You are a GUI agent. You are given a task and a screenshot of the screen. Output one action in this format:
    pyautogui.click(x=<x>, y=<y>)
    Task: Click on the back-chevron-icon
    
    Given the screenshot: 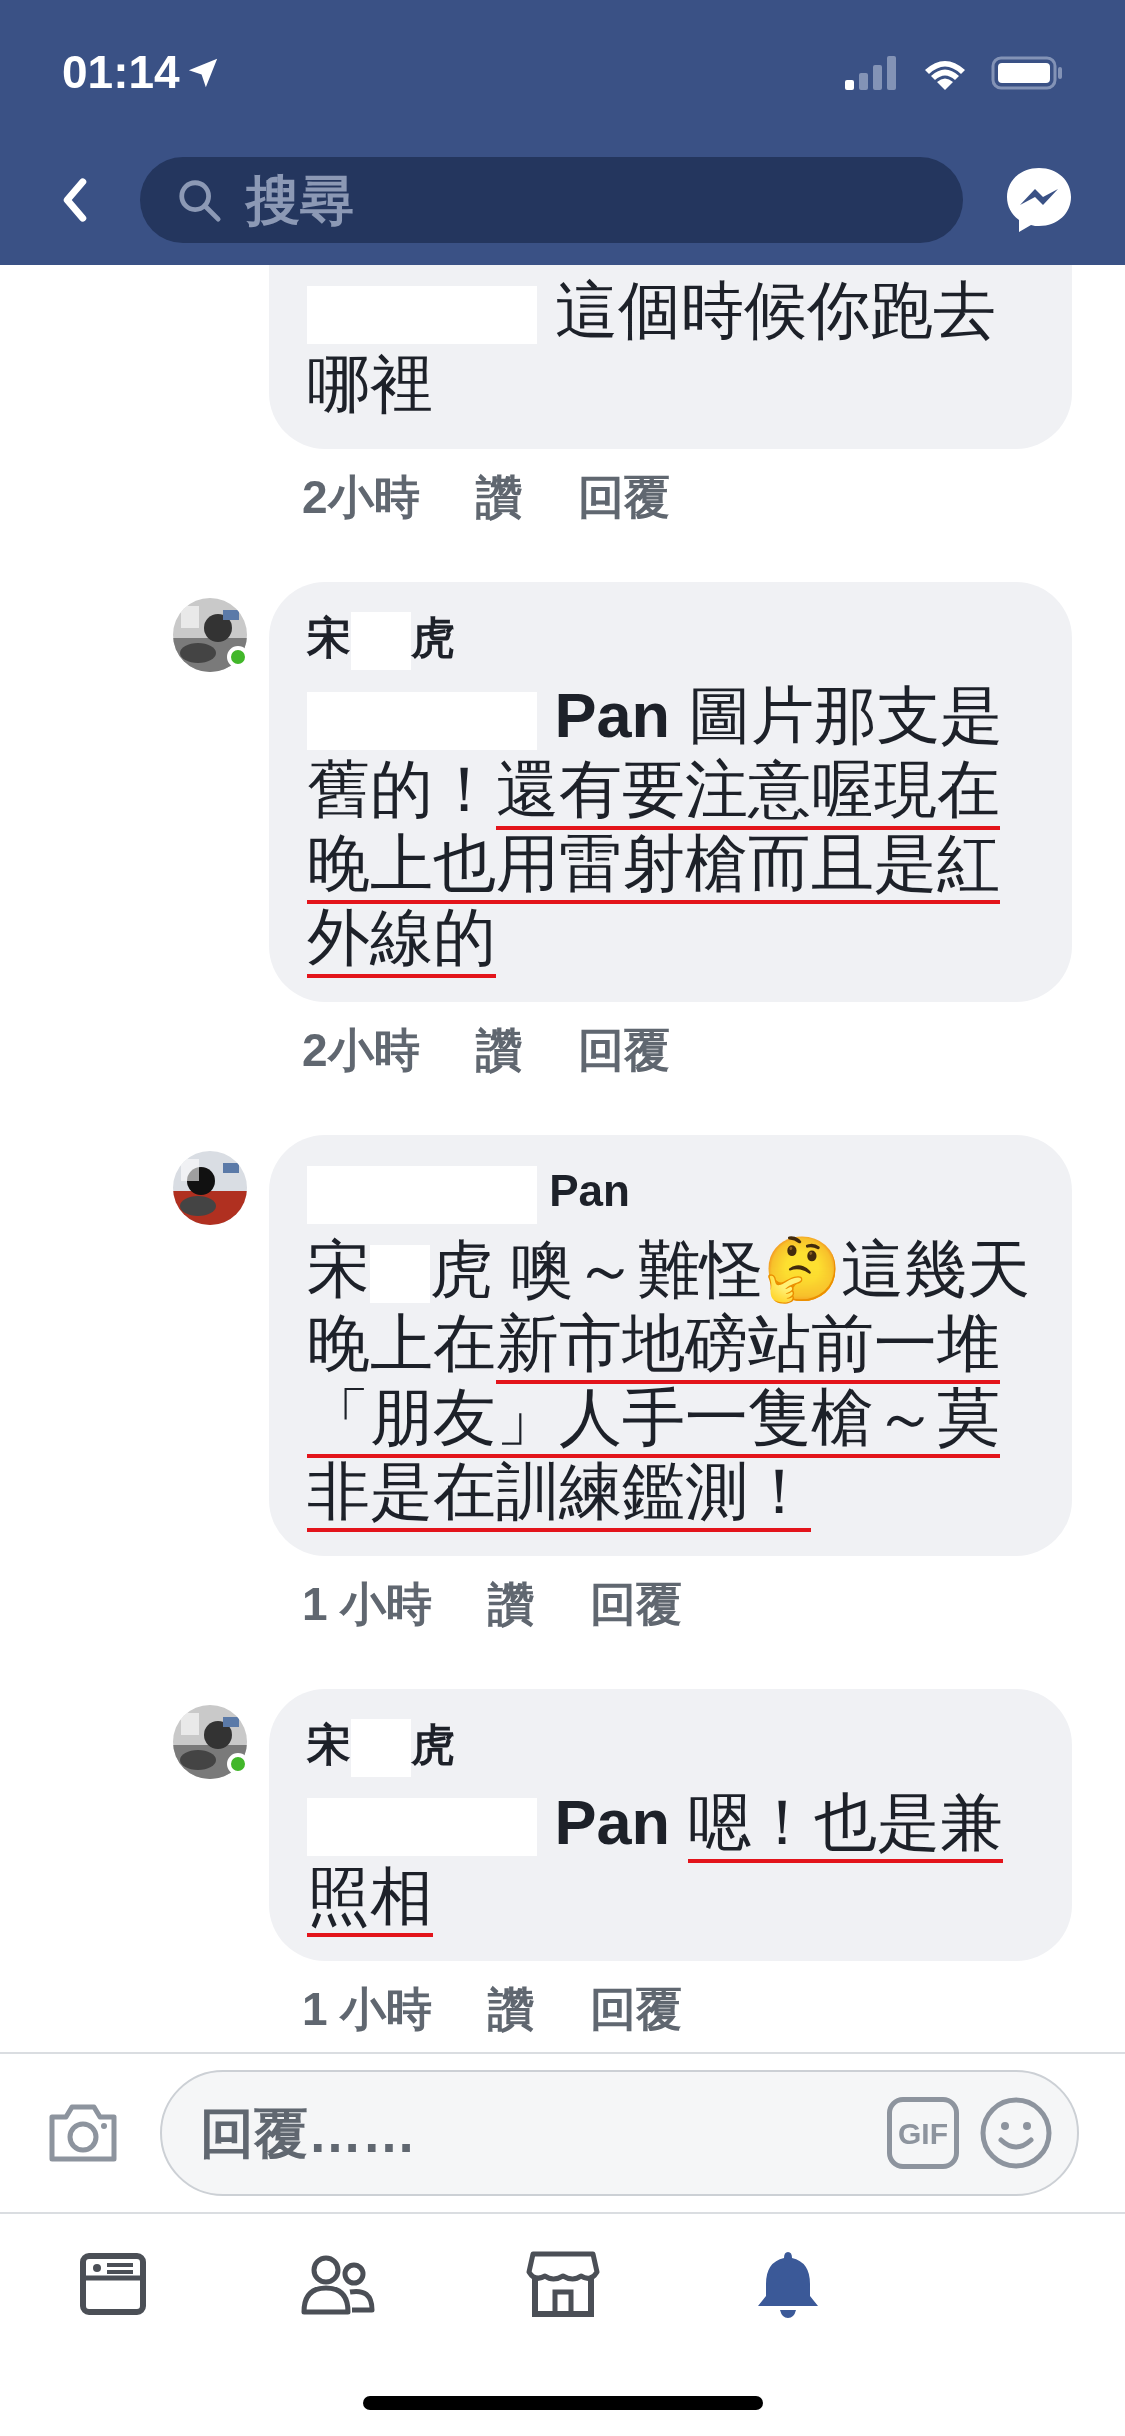 What is the action you would take?
    pyautogui.click(x=75, y=200)
    